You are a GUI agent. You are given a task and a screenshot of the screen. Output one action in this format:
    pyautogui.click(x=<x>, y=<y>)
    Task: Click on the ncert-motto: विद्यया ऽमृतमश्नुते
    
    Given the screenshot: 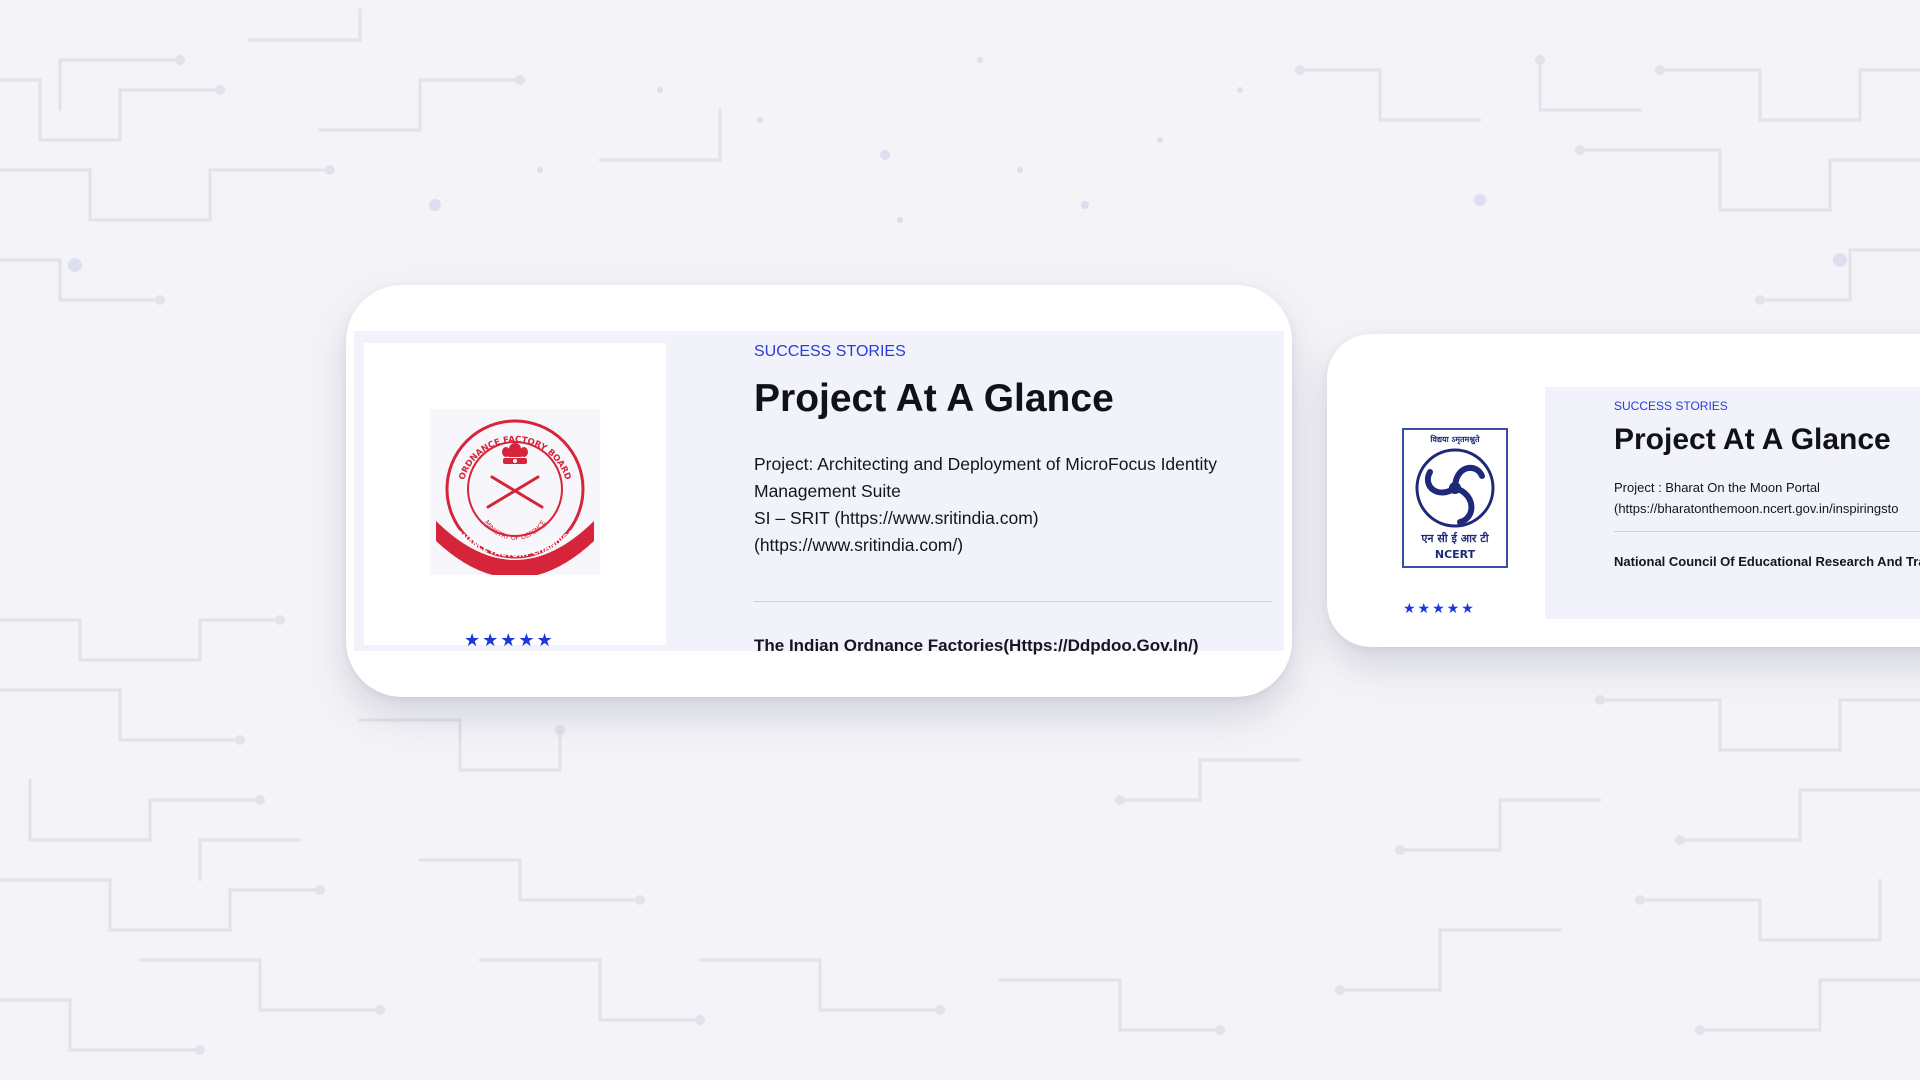 What is the action you would take?
    pyautogui.click(x=1454, y=439)
    